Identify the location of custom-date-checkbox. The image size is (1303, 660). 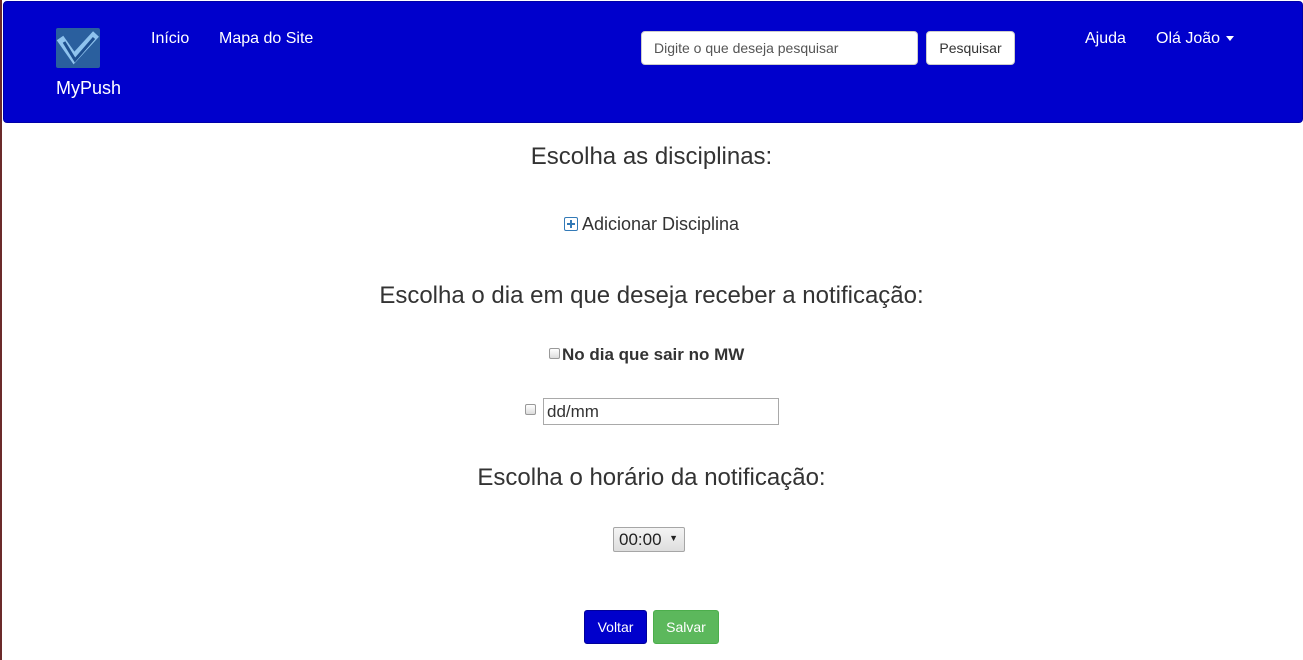
(530, 409).